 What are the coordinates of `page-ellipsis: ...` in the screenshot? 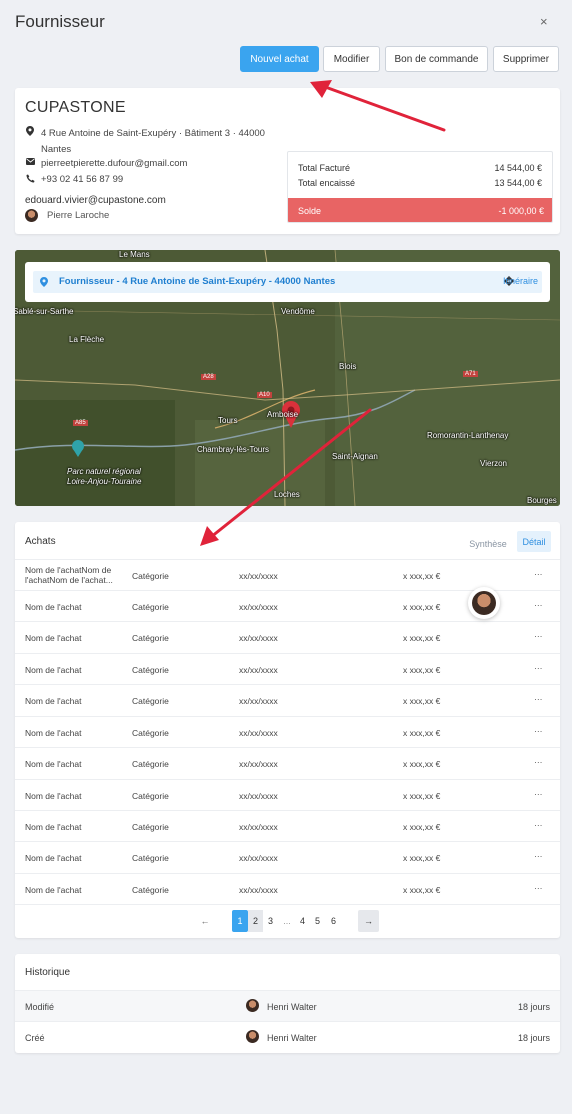 It's located at (287, 921).